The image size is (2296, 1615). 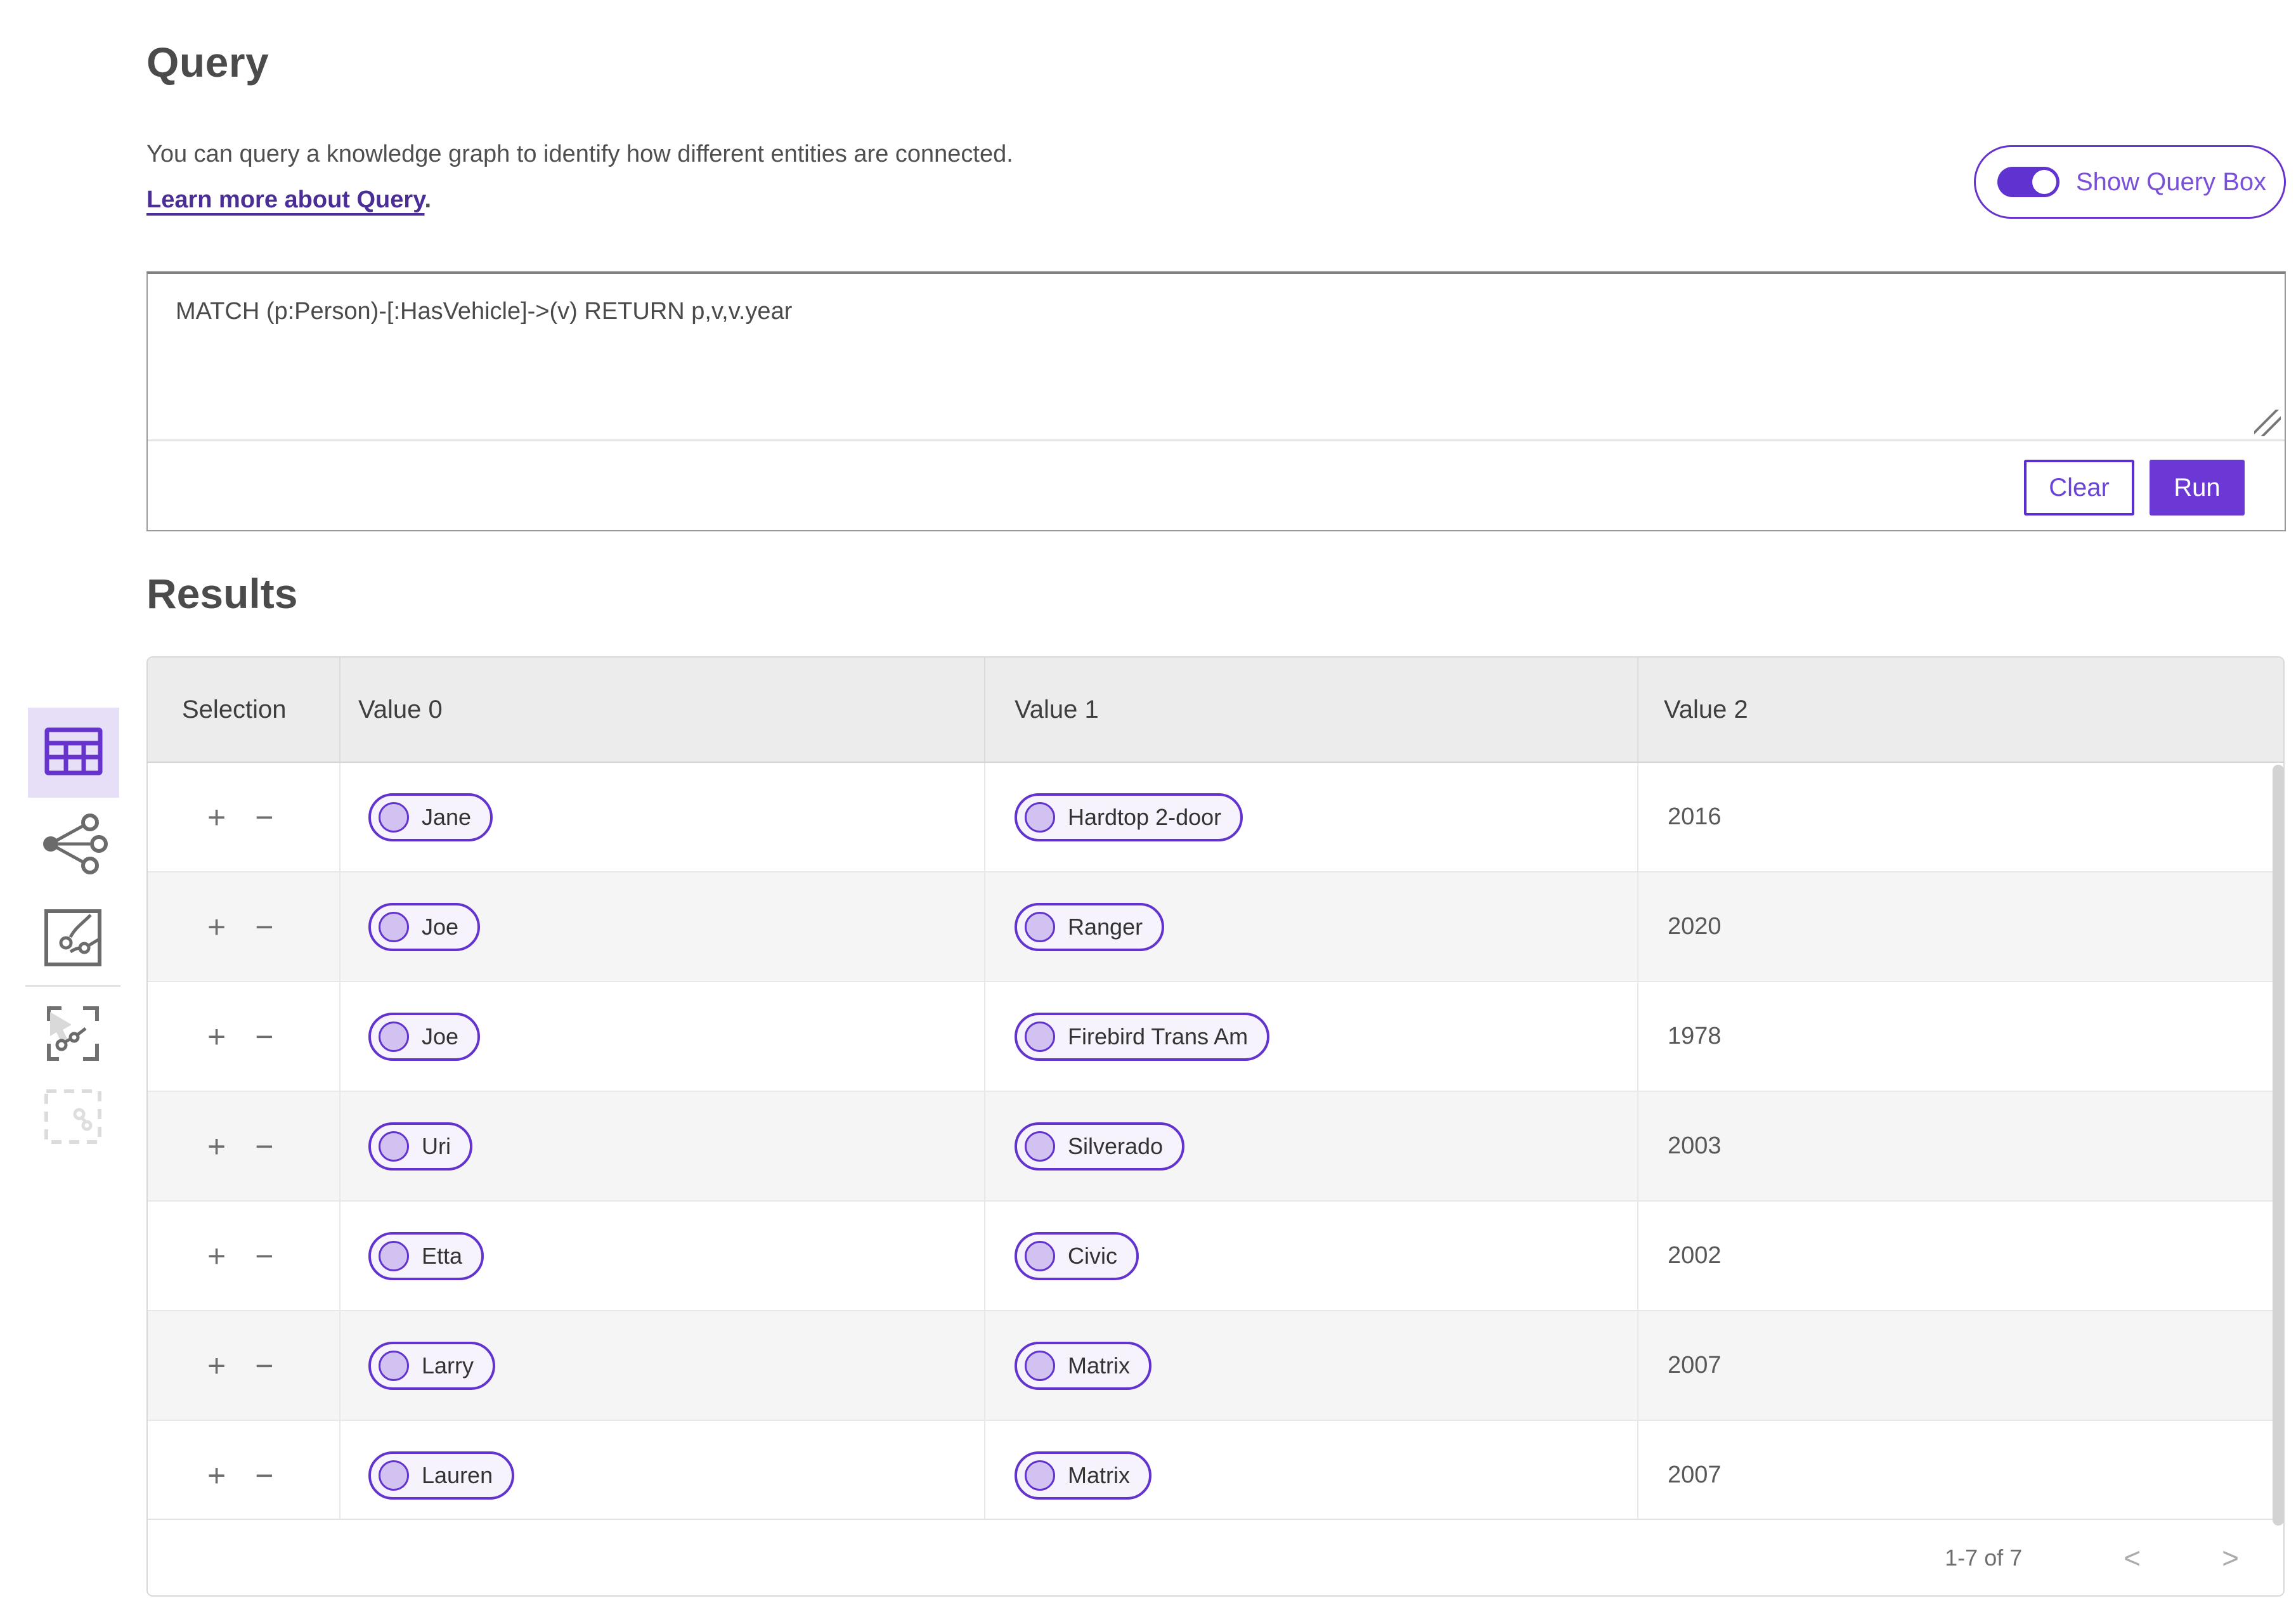 What do you see at coordinates (1695, 1145) in the screenshot?
I see `year-value: 2003` at bounding box center [1695, 1145].